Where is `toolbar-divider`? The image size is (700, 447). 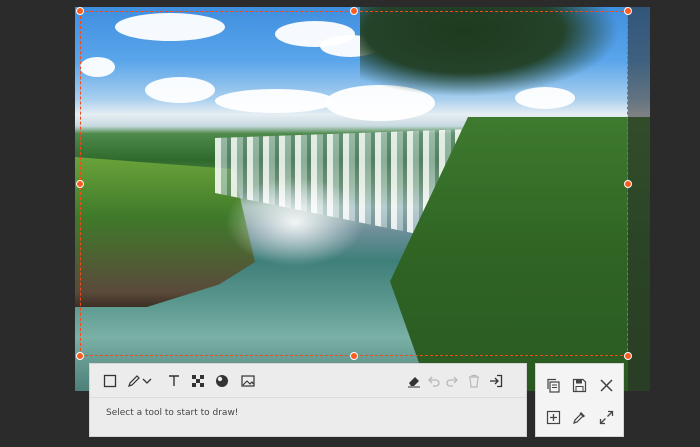 toolbar-divider is located at coordinates (308, 397).